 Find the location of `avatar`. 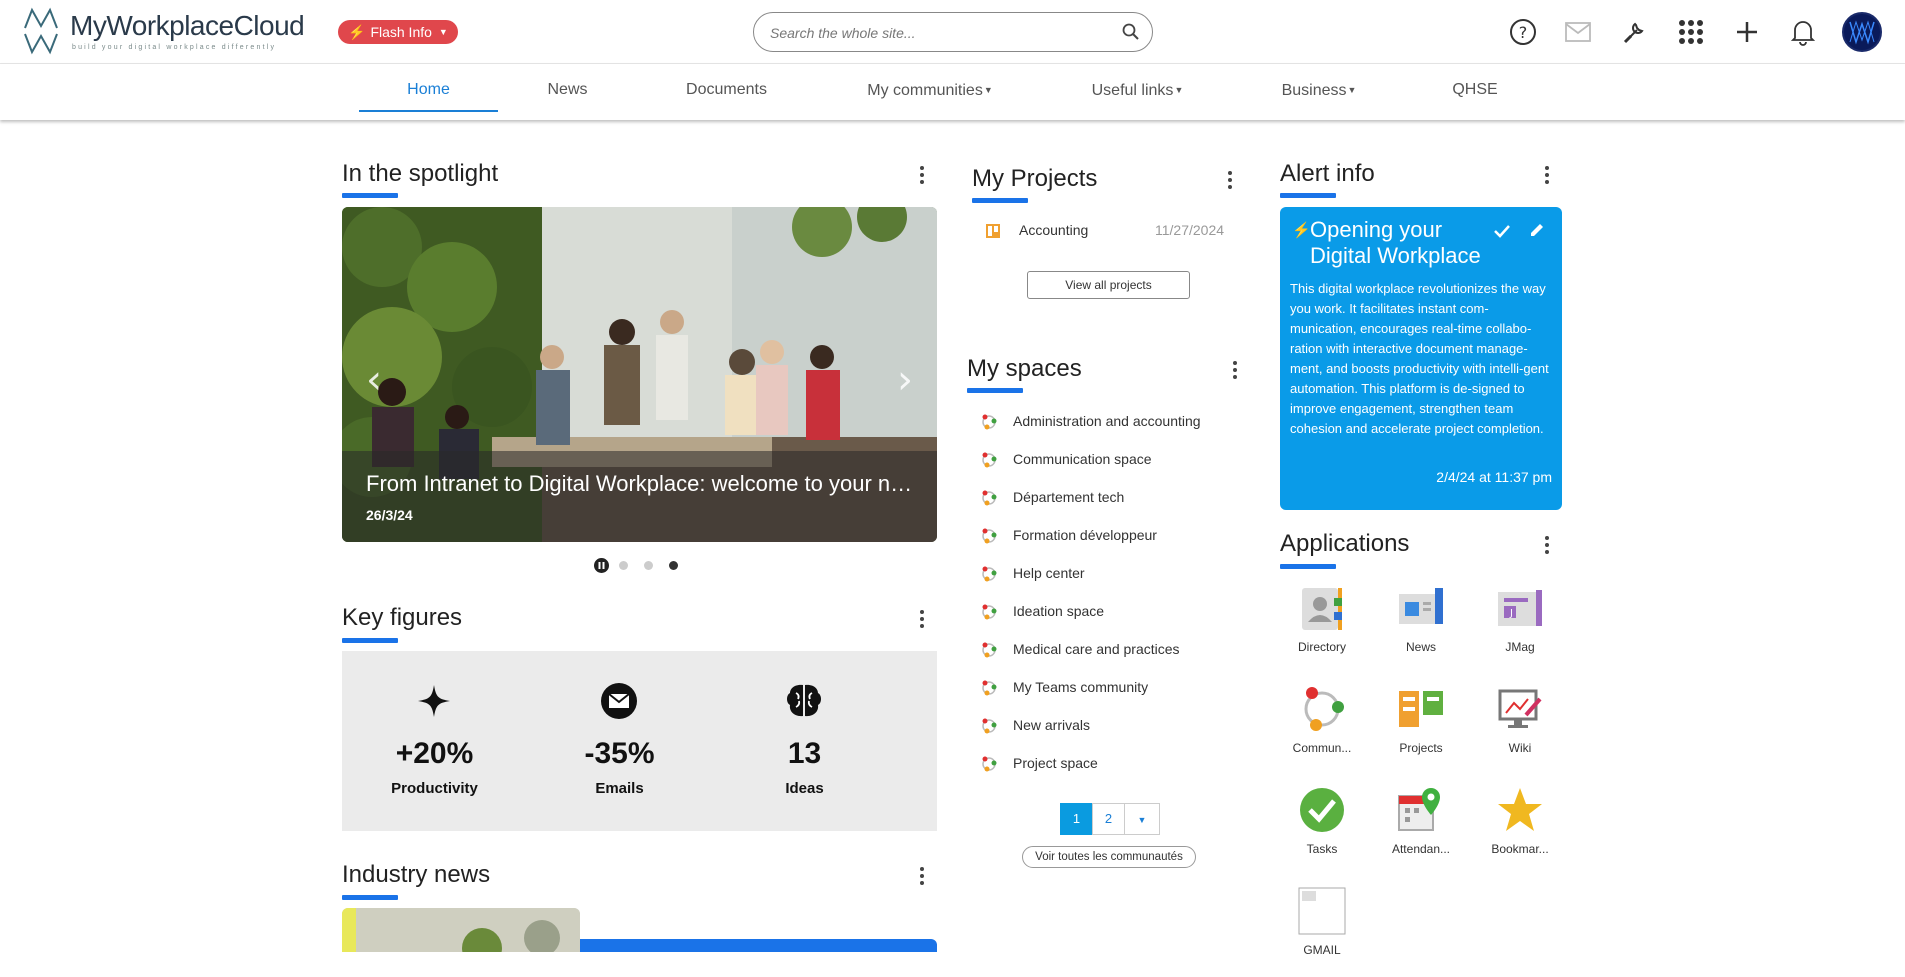

avatar is located at coordinates (1862, 32).